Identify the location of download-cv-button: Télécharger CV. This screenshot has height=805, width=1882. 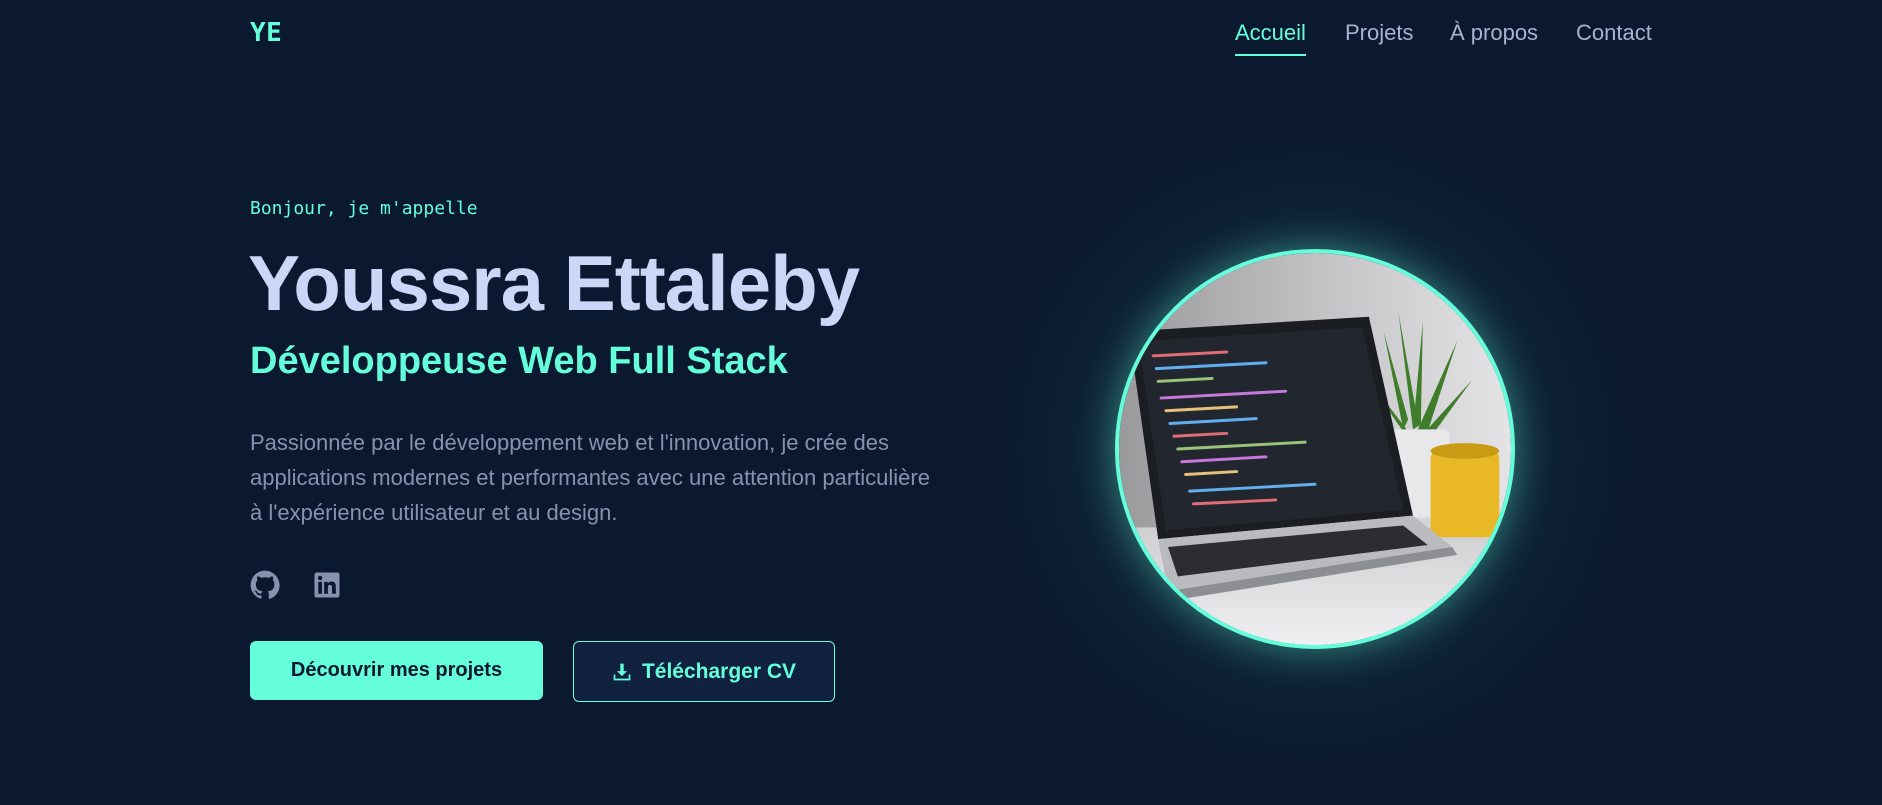
(704, 671).